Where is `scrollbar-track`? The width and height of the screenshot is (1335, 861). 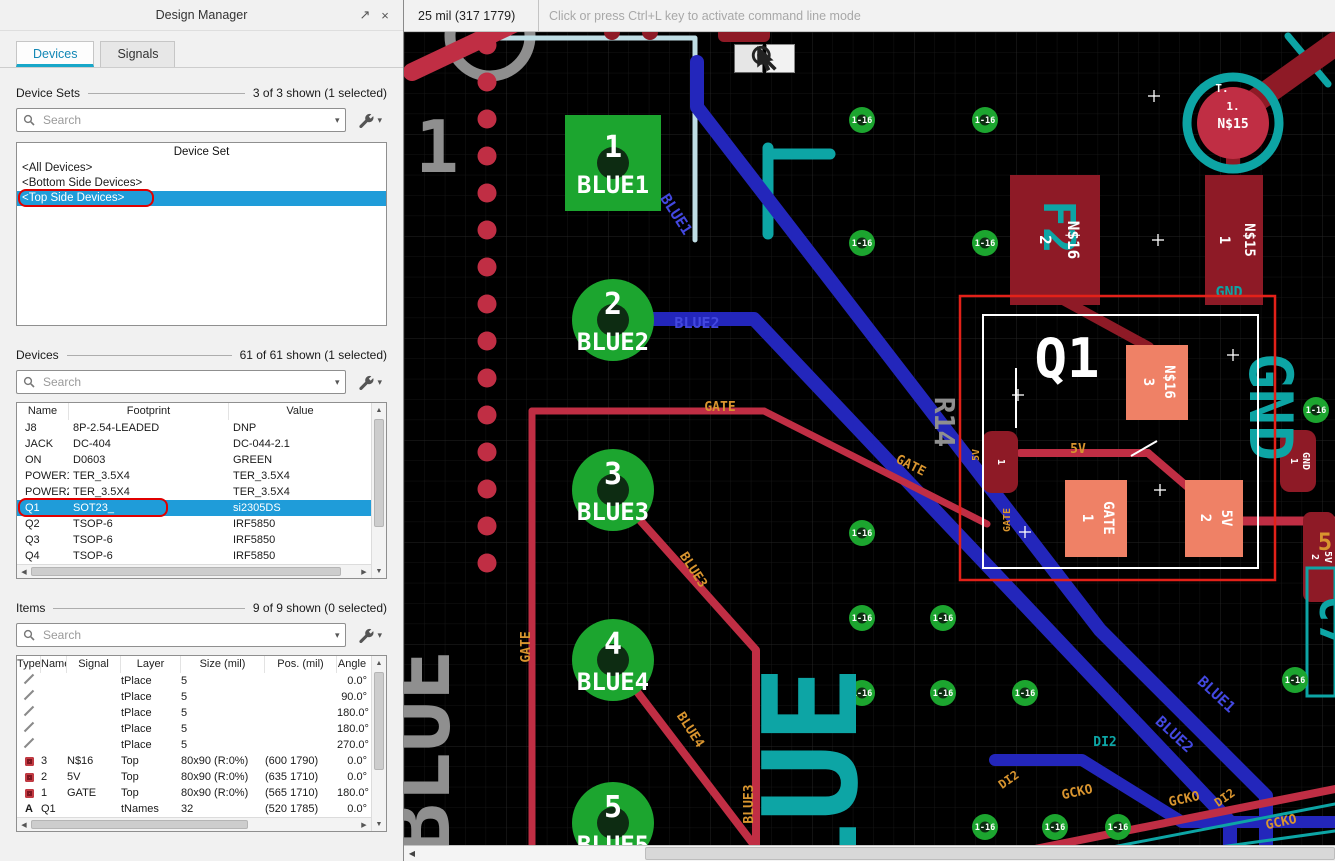
scrollbar-track is located at coordinates (877, 853).